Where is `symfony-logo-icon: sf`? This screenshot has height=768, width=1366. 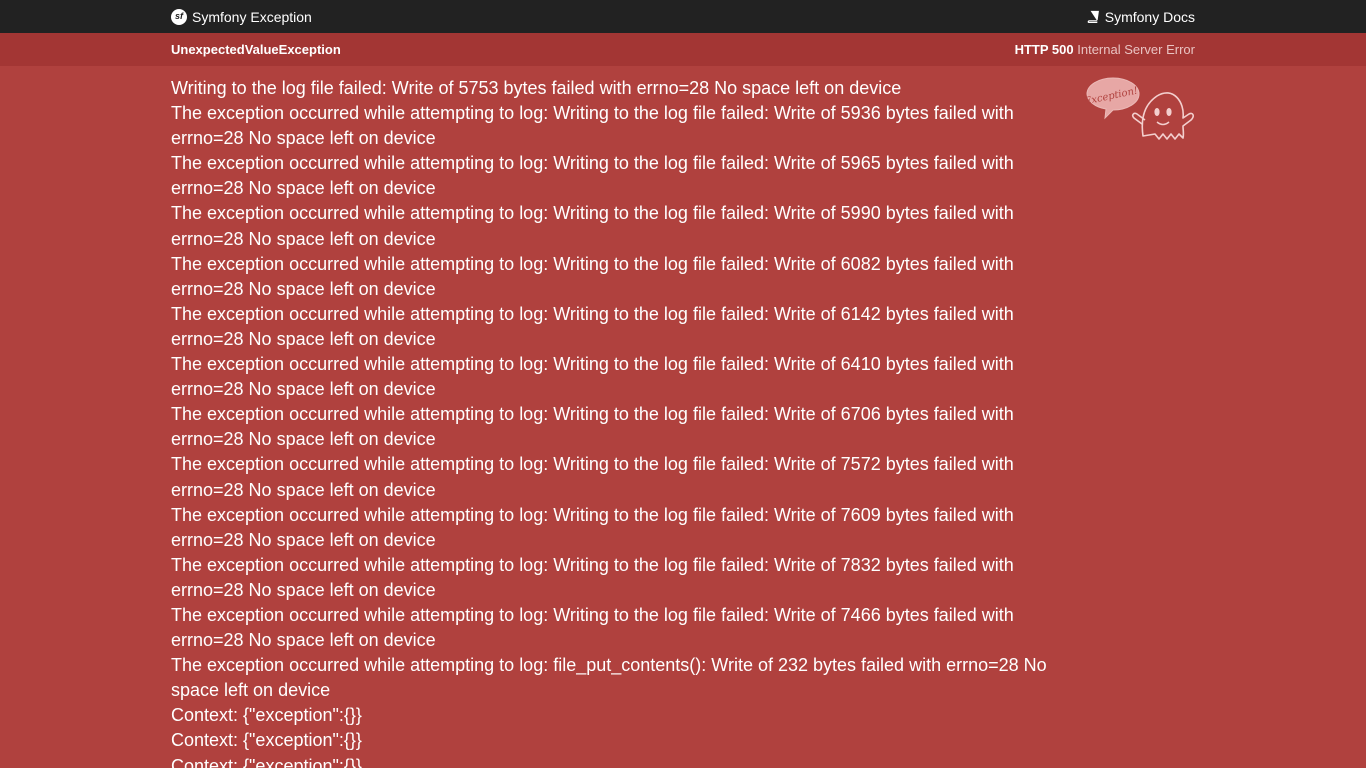
symfony-logo-icon: sf is located at coordinates (179, 16).